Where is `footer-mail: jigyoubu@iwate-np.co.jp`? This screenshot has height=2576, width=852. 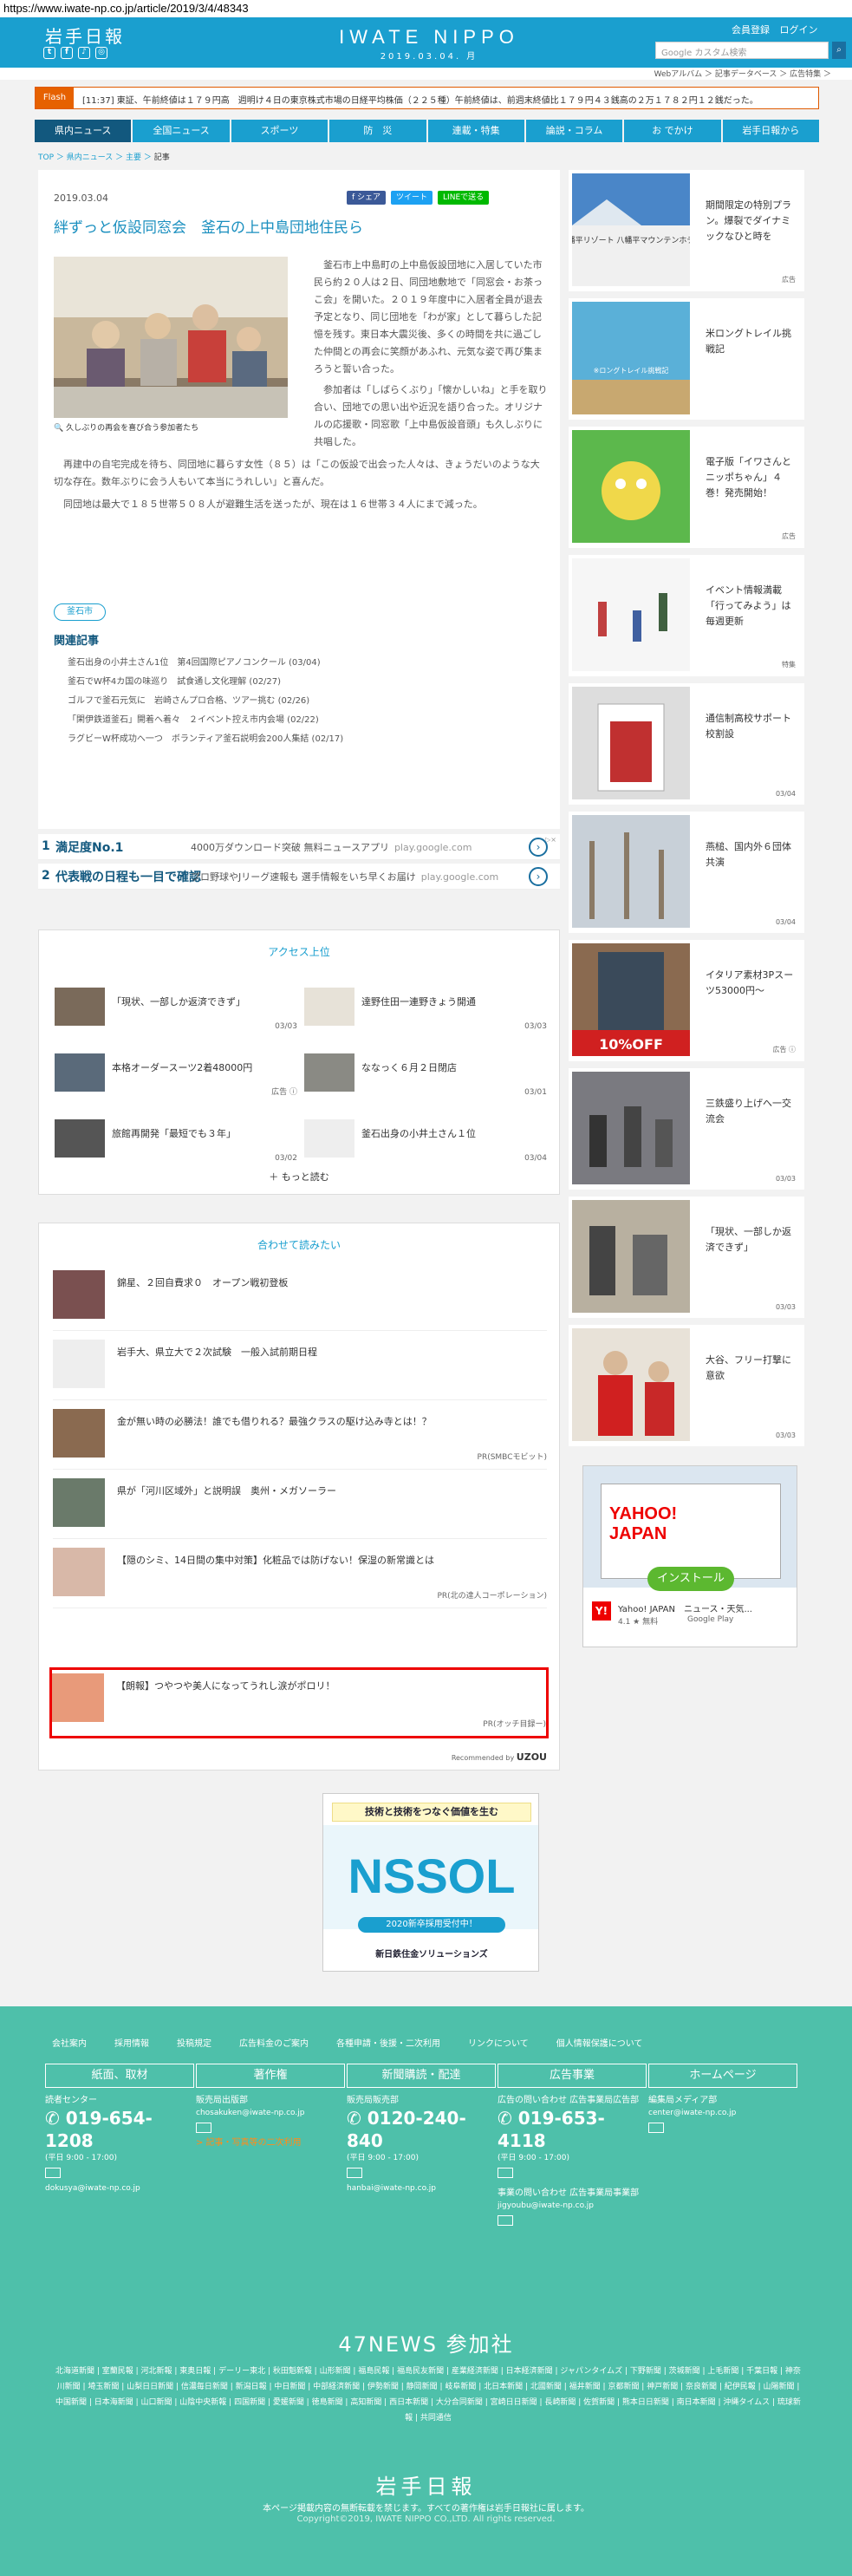 footer-mail: jigyoubu@iwate-np.co.jp is located at coordinates (572, 2206).